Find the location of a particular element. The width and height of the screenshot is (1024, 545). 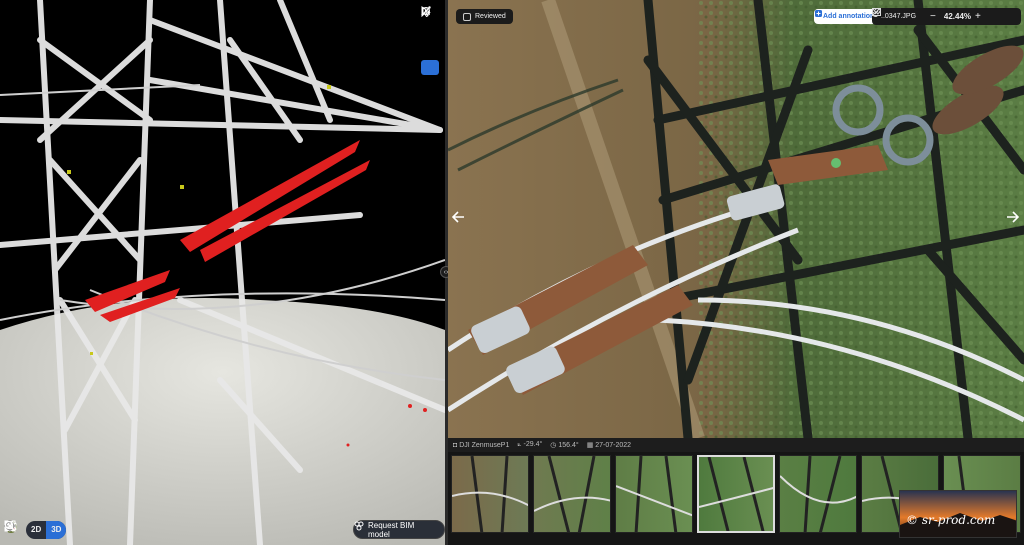

filmstrip-thumbnail-selected is located at coordinates (736, 494).